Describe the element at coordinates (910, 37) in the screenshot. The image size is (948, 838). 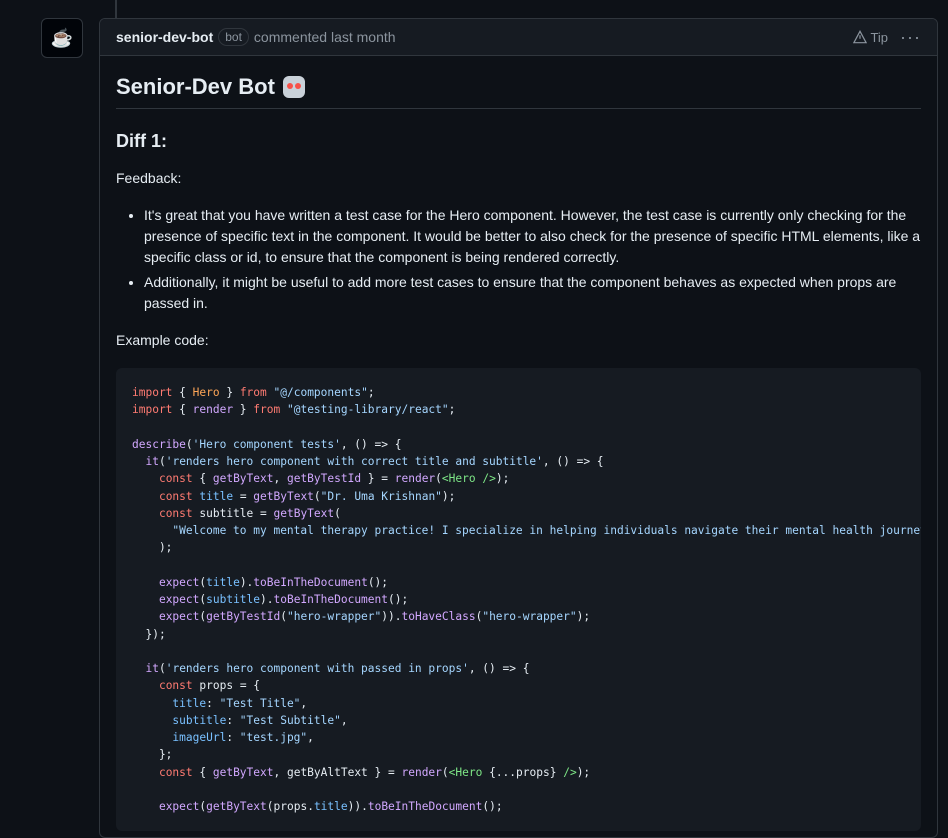
I see `kebab-icon: ···` at that location.